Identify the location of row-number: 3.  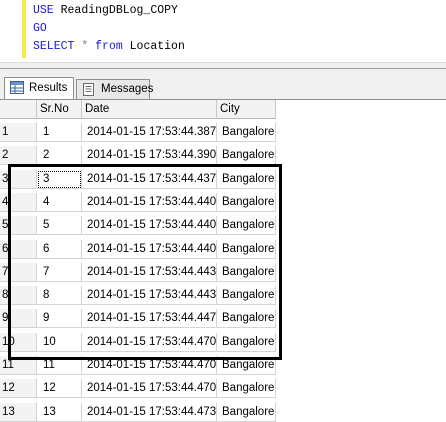
(18, 179).